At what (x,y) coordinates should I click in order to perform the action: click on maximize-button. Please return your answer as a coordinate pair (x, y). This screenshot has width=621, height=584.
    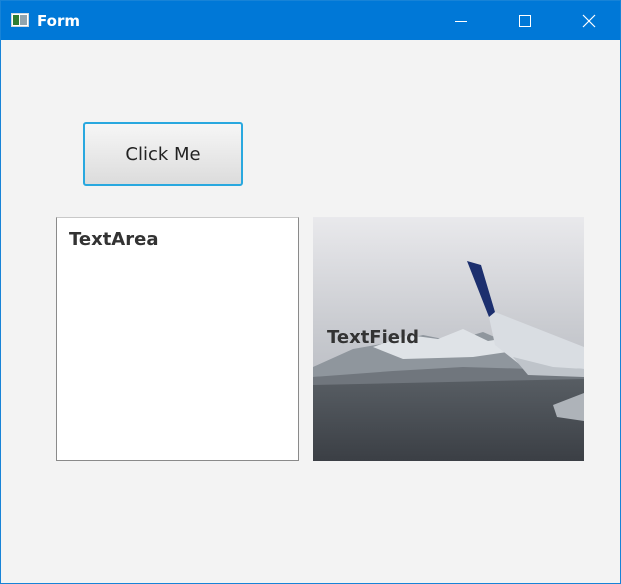
    Looking at the image, I should click on (525, 20).